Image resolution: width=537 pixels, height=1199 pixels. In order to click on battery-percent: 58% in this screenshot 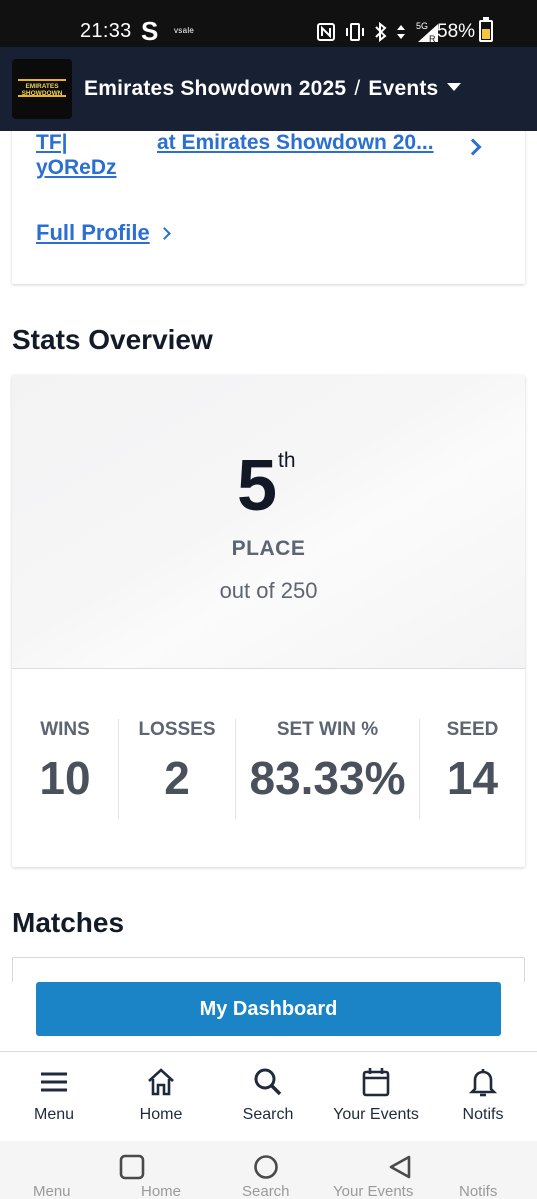, I will do `click(456, 31)`.